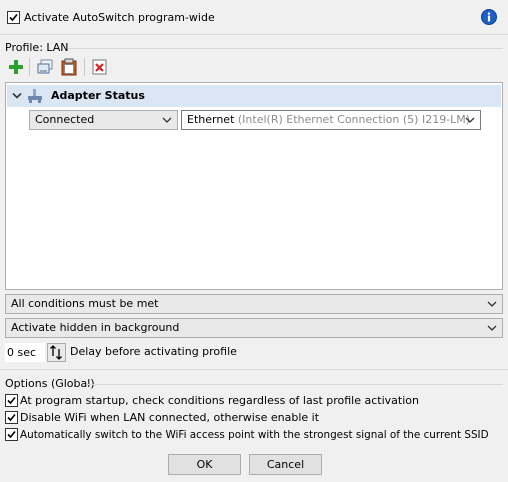  I want to click on copy-profile-icon, so click(45, 67).